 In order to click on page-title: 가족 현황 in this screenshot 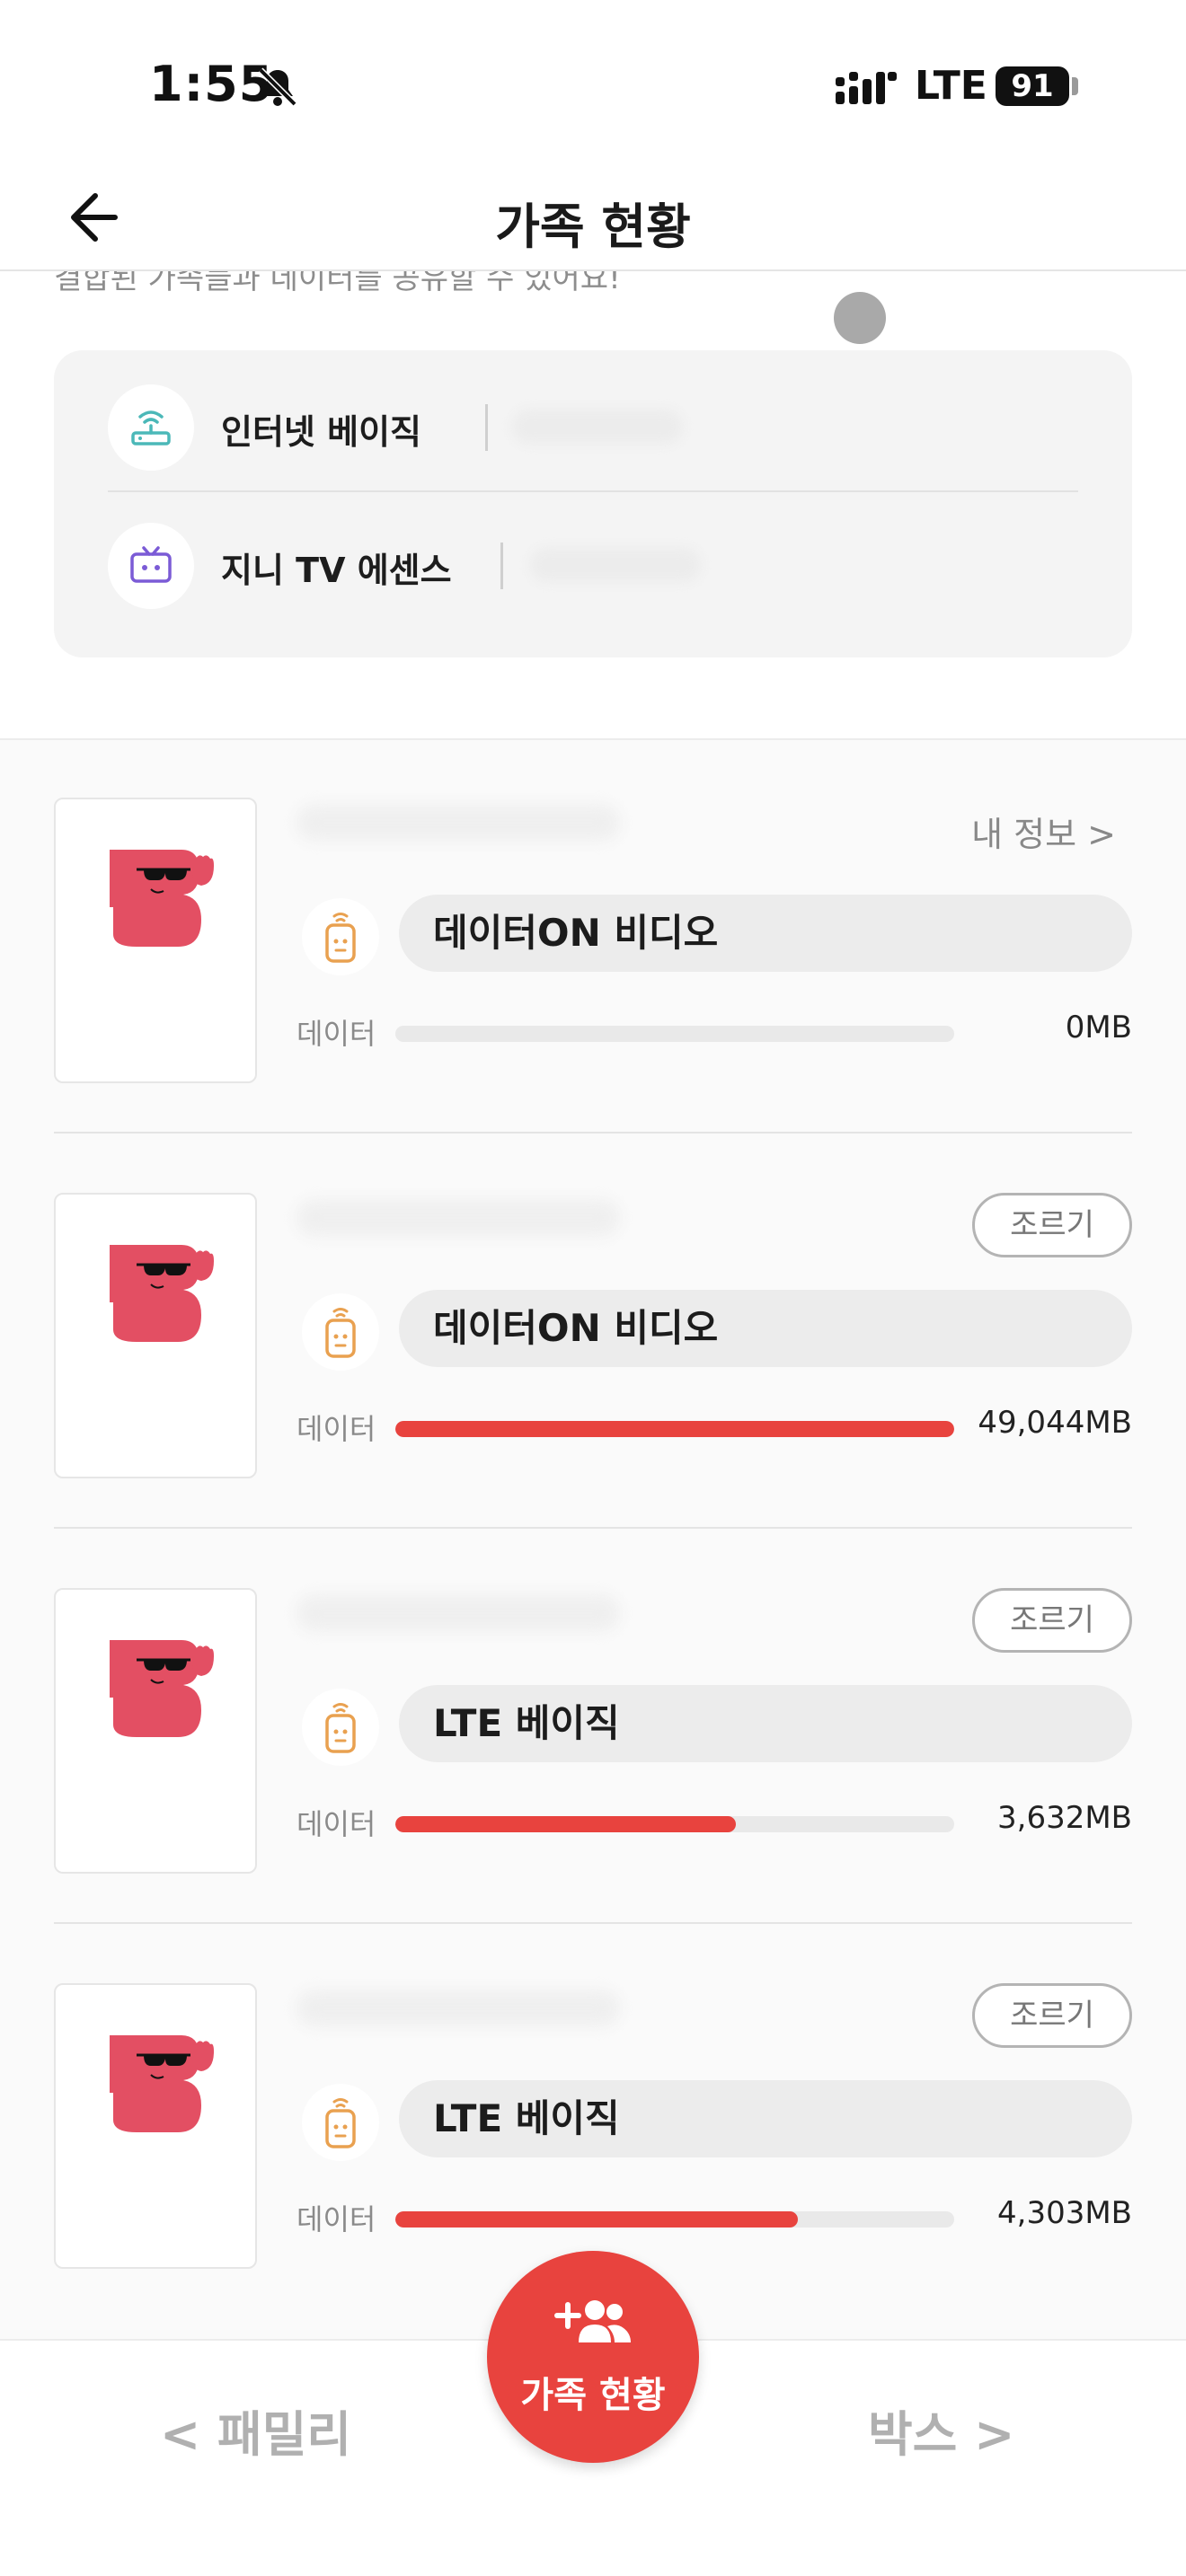, I will do `click(593, 226)`.